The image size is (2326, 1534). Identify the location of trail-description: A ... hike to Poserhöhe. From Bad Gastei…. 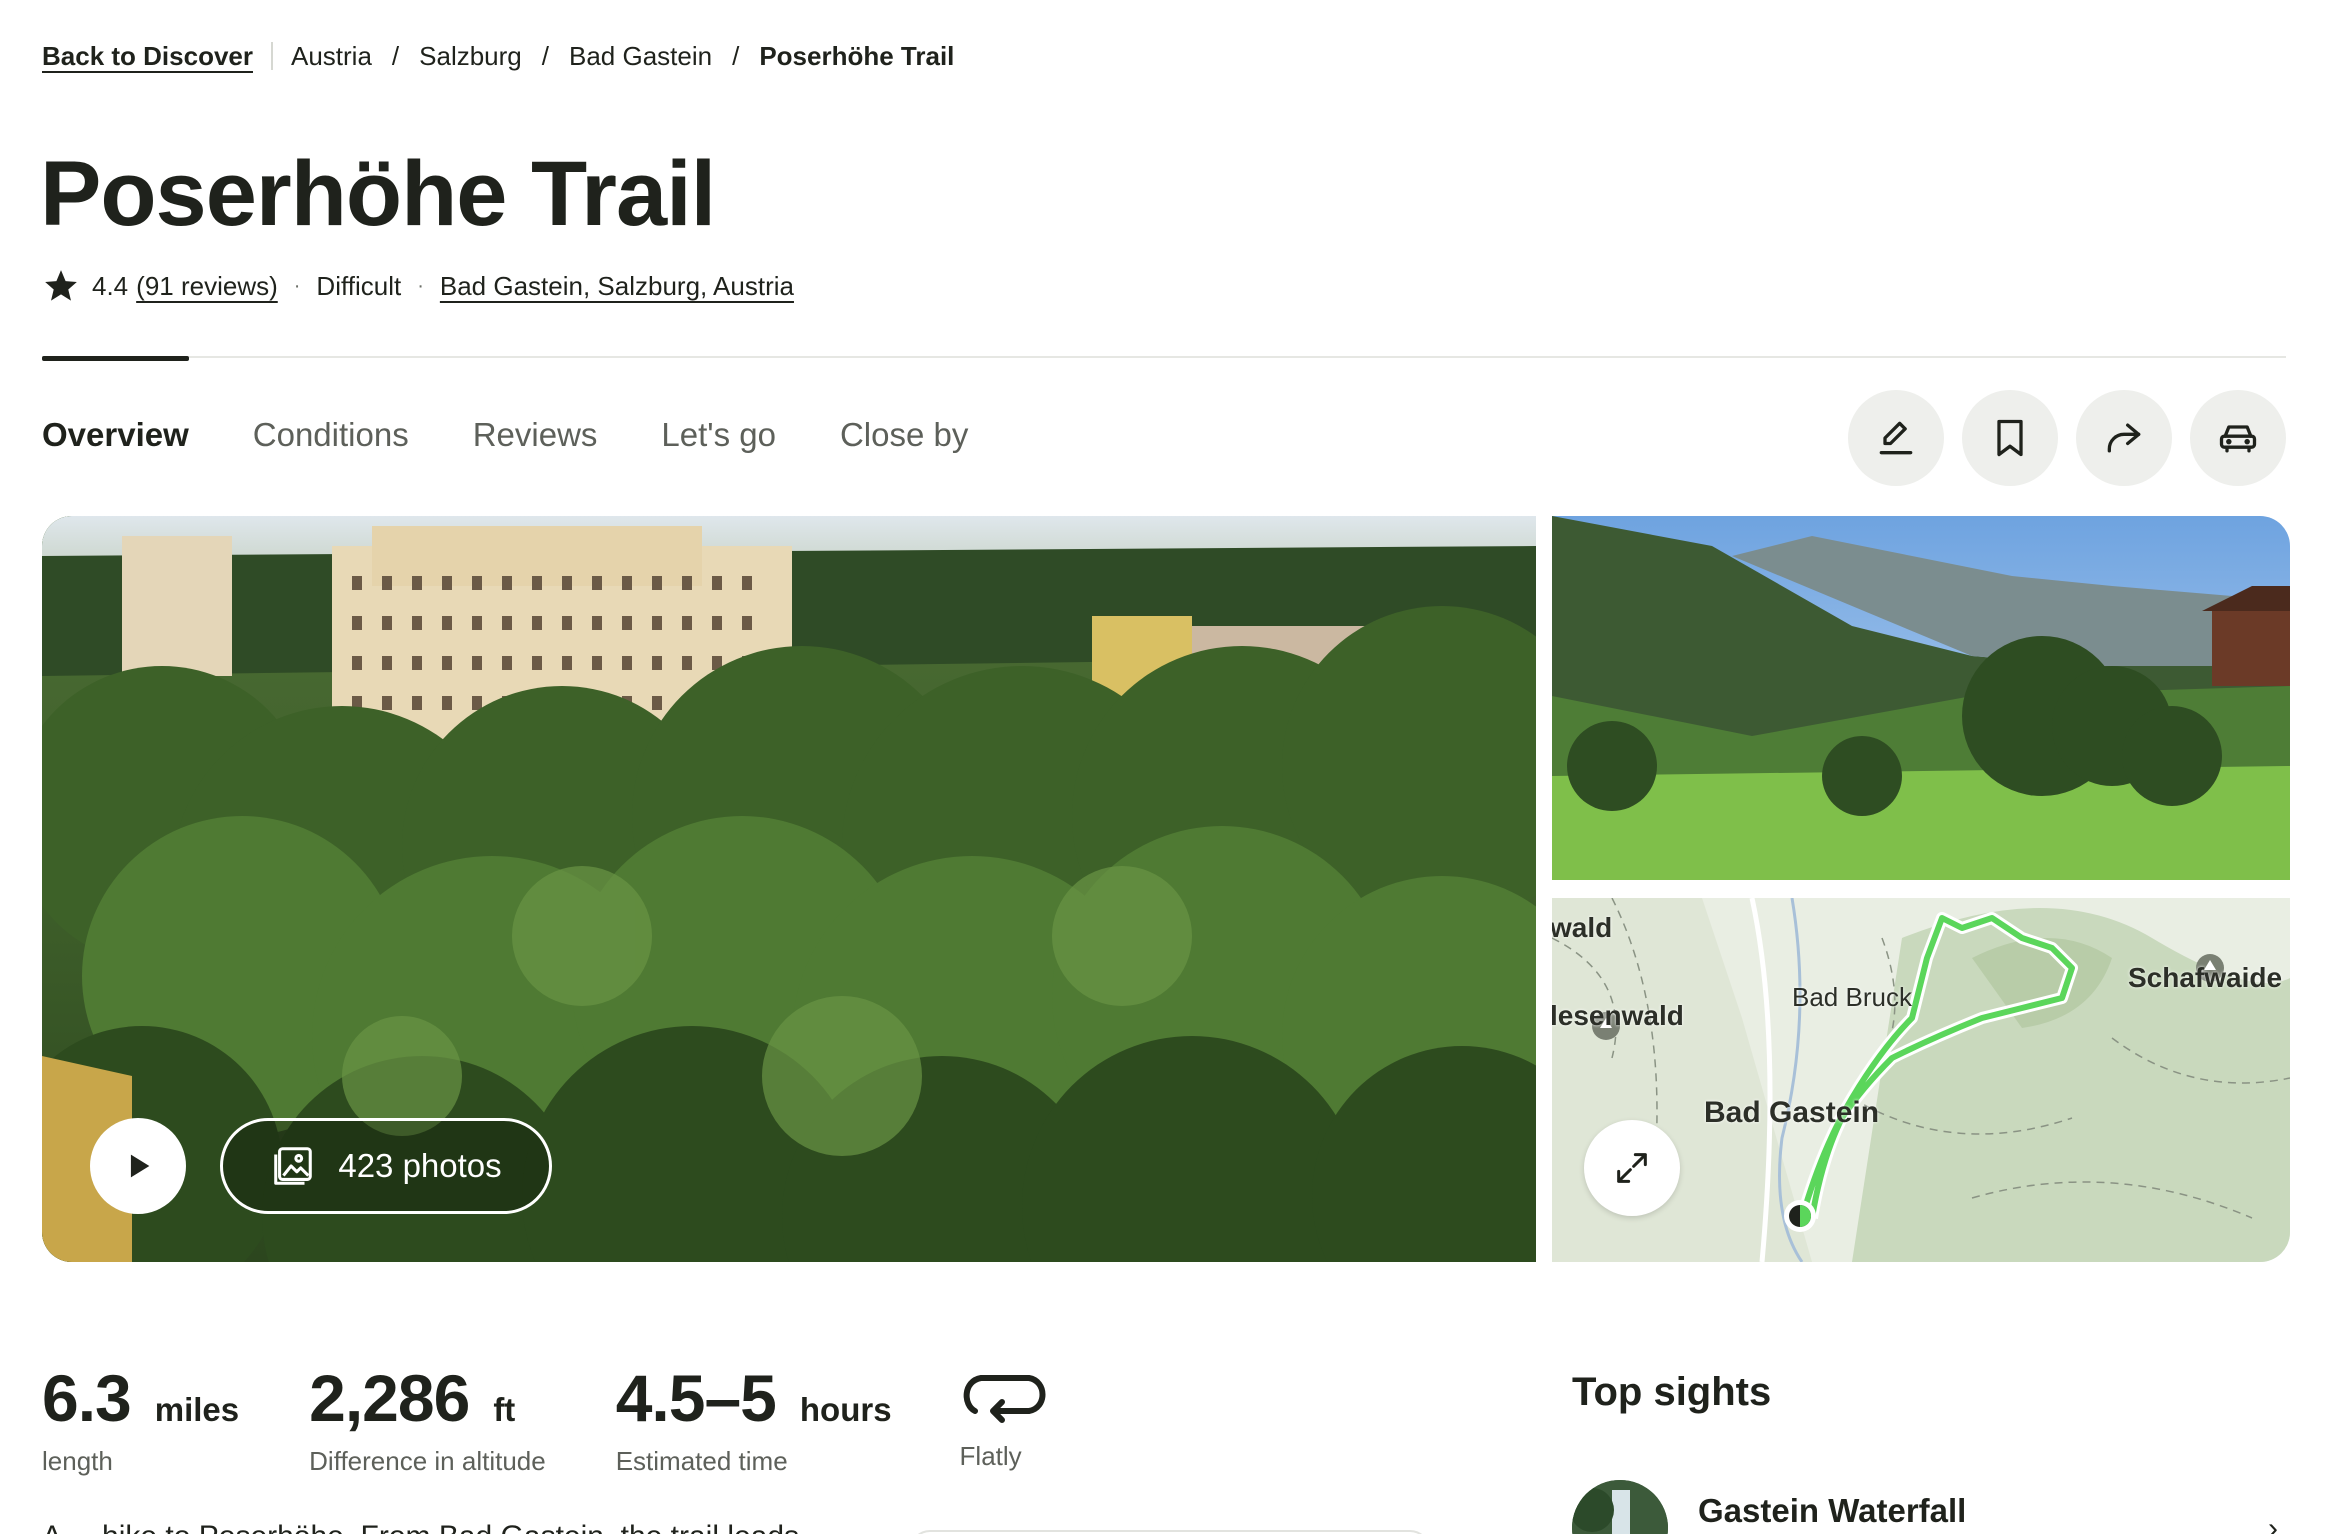
(420, 1527).